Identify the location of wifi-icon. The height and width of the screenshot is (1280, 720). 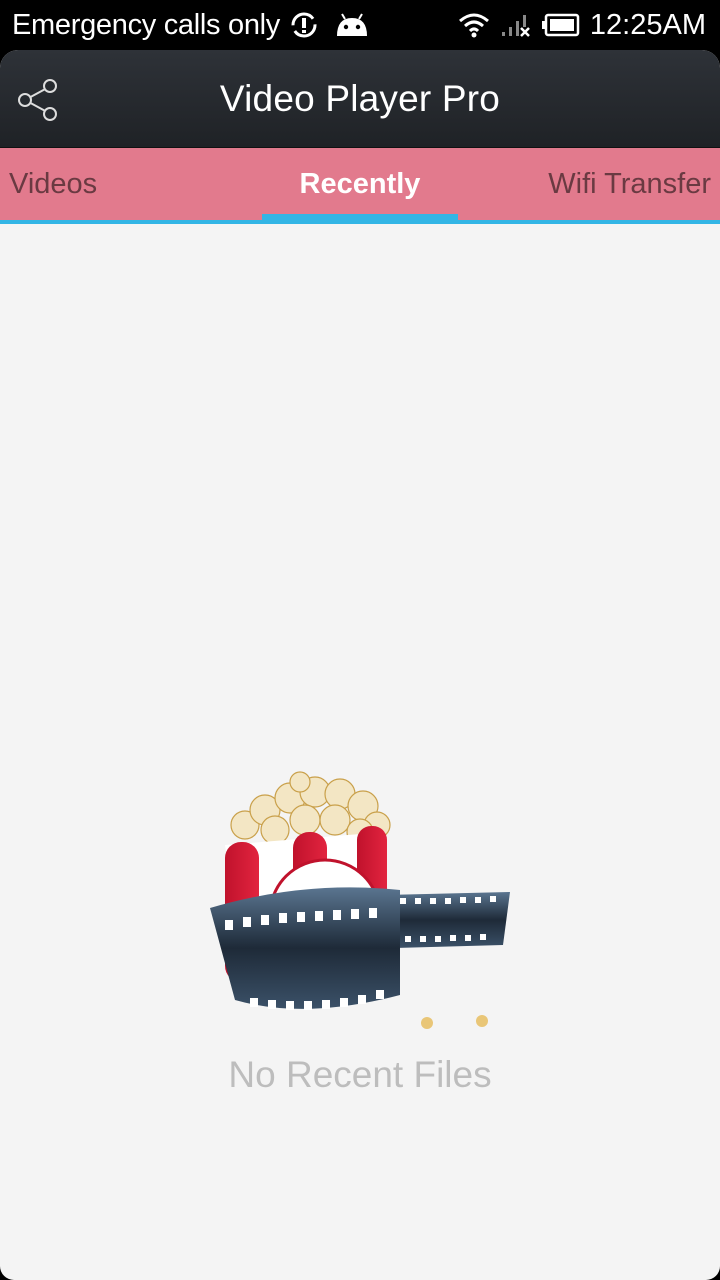
(474, 25).